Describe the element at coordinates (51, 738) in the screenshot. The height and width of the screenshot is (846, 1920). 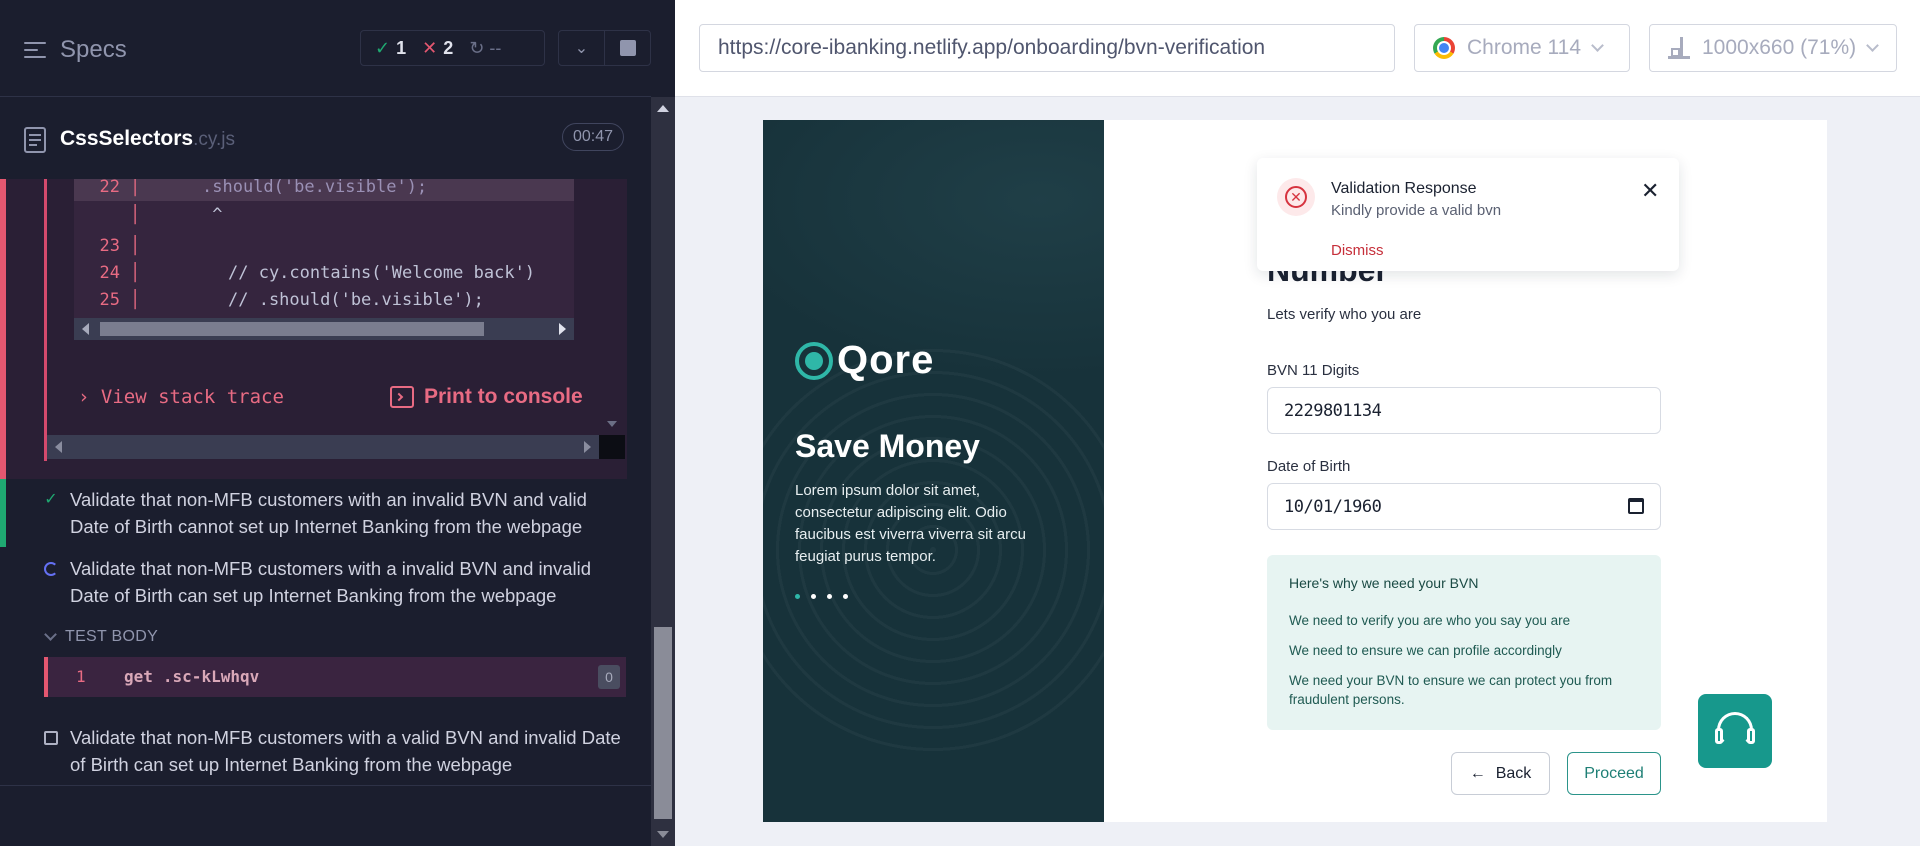
I see `pending-icon` at that location.